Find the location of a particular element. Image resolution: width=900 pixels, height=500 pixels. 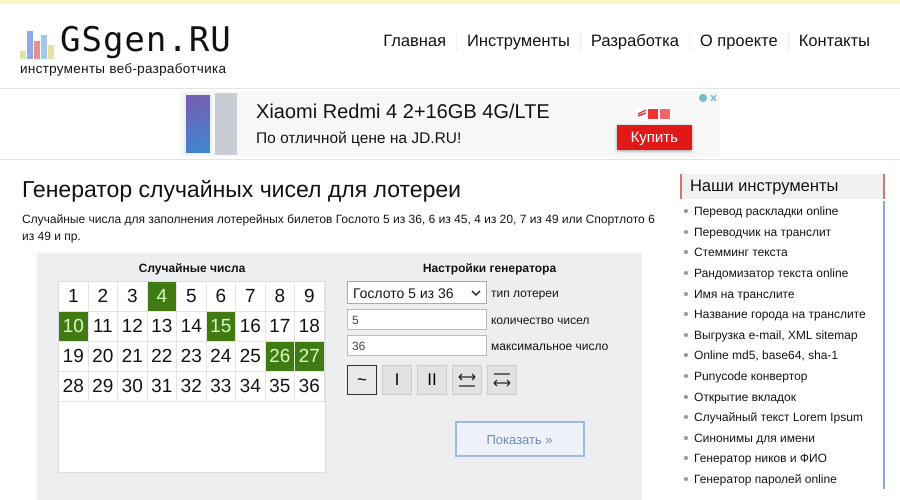

tool-link: Online md5, base64, sha-1 is located at coordinates (766, 355).